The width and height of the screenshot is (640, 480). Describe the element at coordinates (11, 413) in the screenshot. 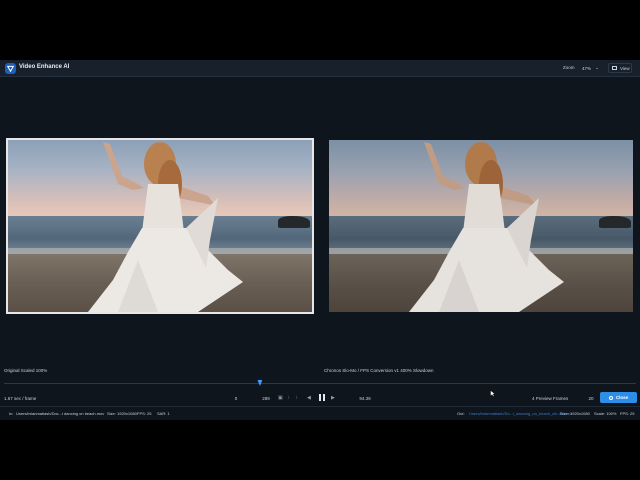

I see `input-label: In:` at that location.